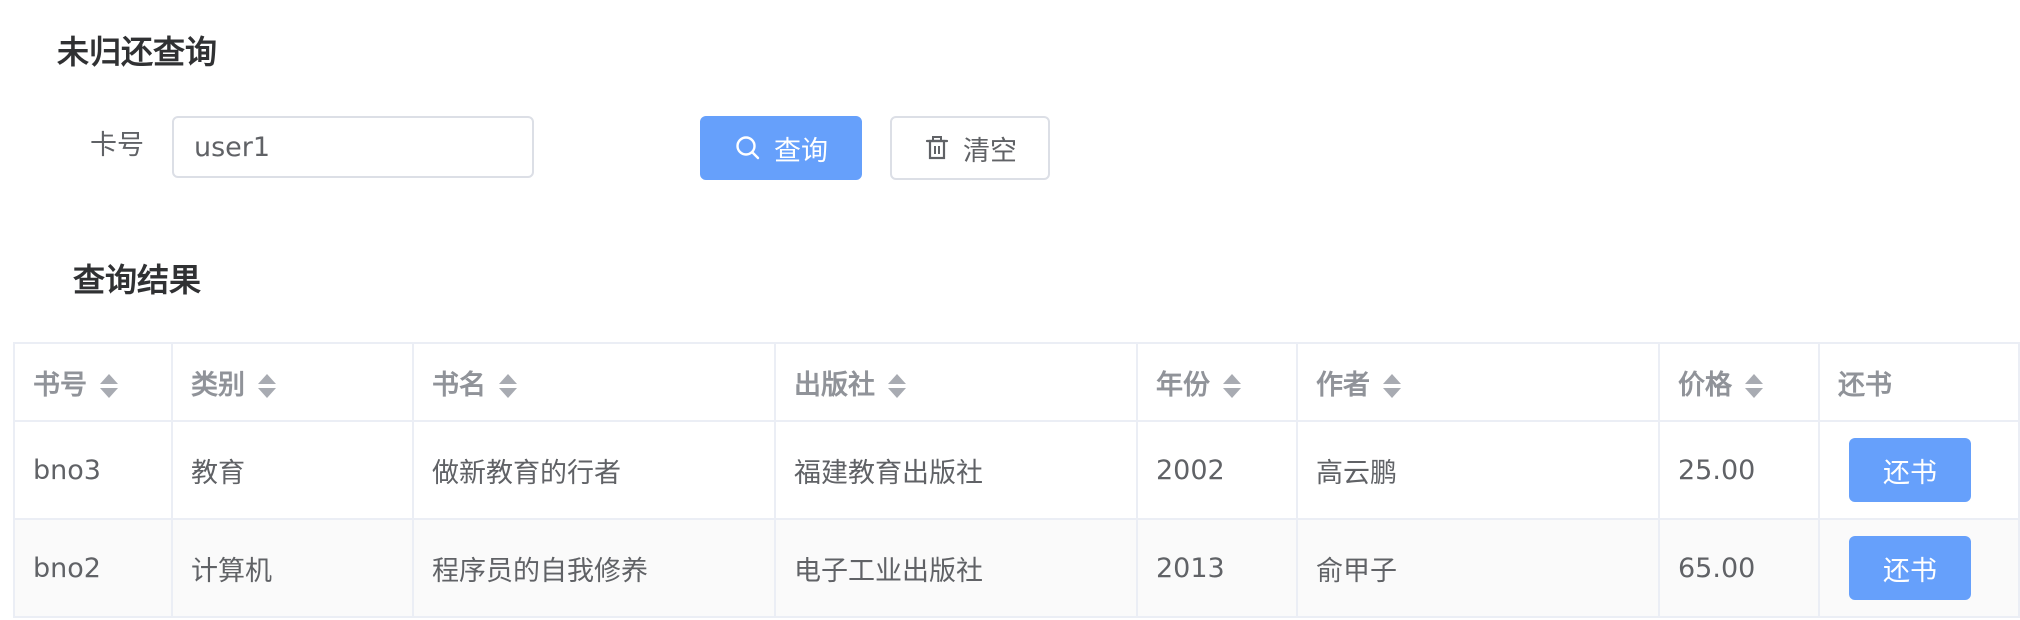 The height and width of the screenshot is (620, 2020). What do you see at coordinates (748, 148) in the screenshot?
I see `search-icon` at bounding box center [748, 148].